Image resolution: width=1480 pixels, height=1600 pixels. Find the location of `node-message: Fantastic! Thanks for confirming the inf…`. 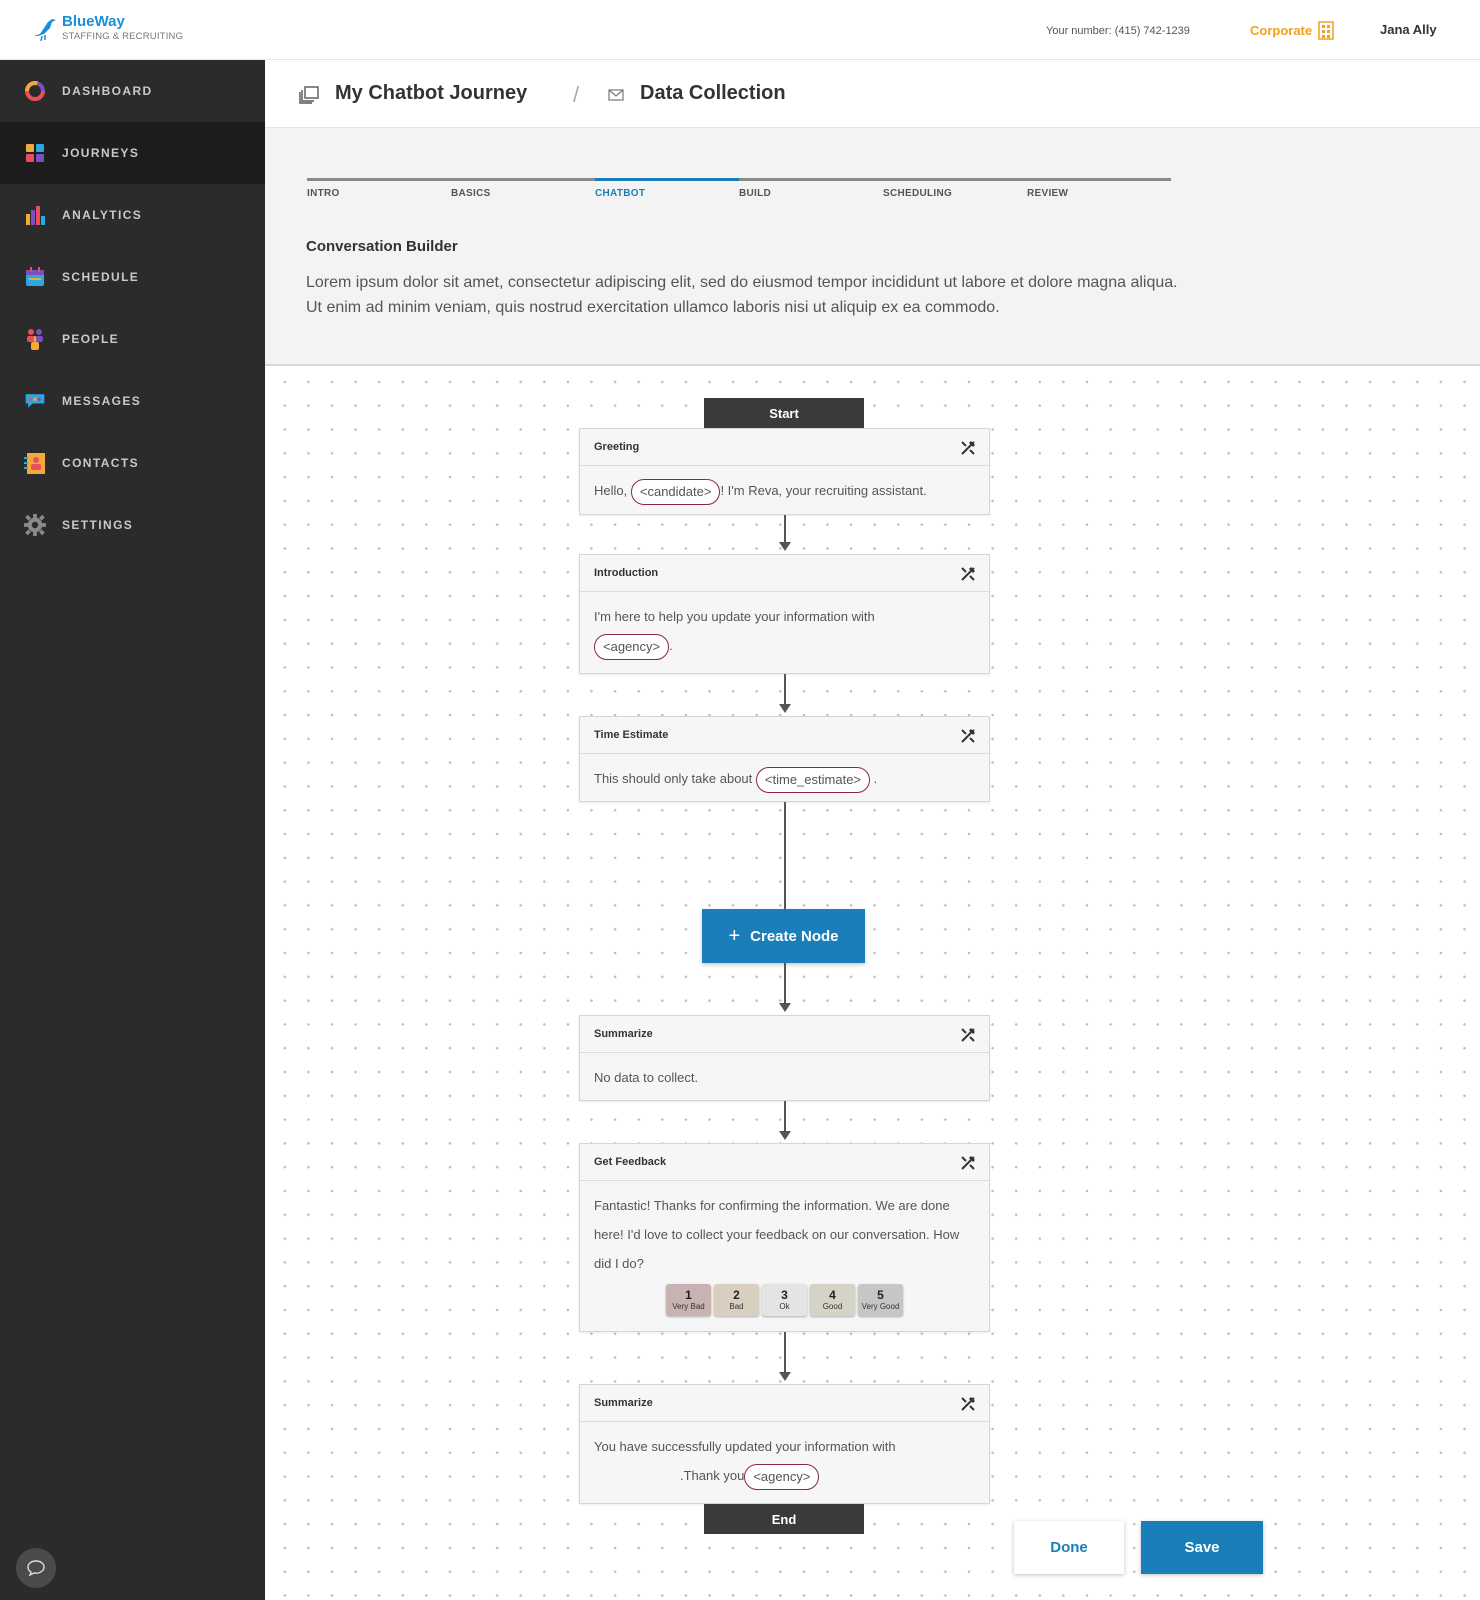

node-message: Fantastic! Thanks for confirming the inf… is located at coordinates (784, 1254).